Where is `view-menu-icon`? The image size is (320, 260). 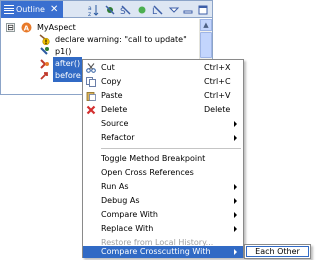 view-menu-icon is located at coordinates (173, 9).